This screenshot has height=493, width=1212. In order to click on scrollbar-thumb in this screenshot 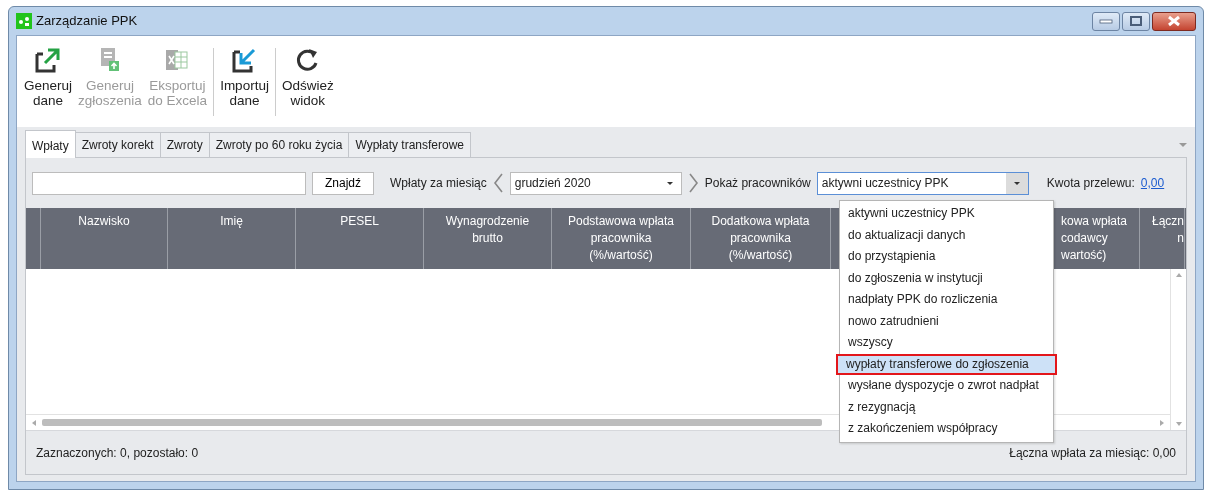, I will do `click(432, 422)`.